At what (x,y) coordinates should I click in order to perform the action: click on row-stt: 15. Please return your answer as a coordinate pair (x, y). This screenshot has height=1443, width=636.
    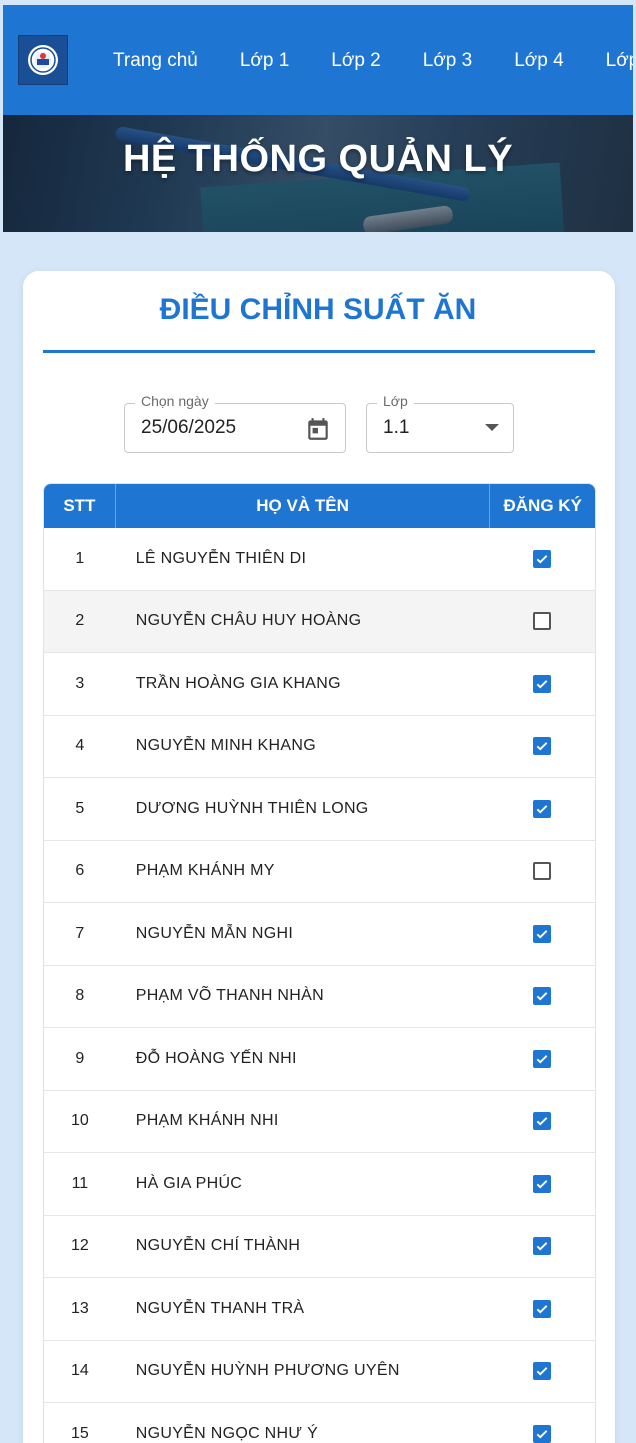
    Looking at the image, I should click on (79, 1433).